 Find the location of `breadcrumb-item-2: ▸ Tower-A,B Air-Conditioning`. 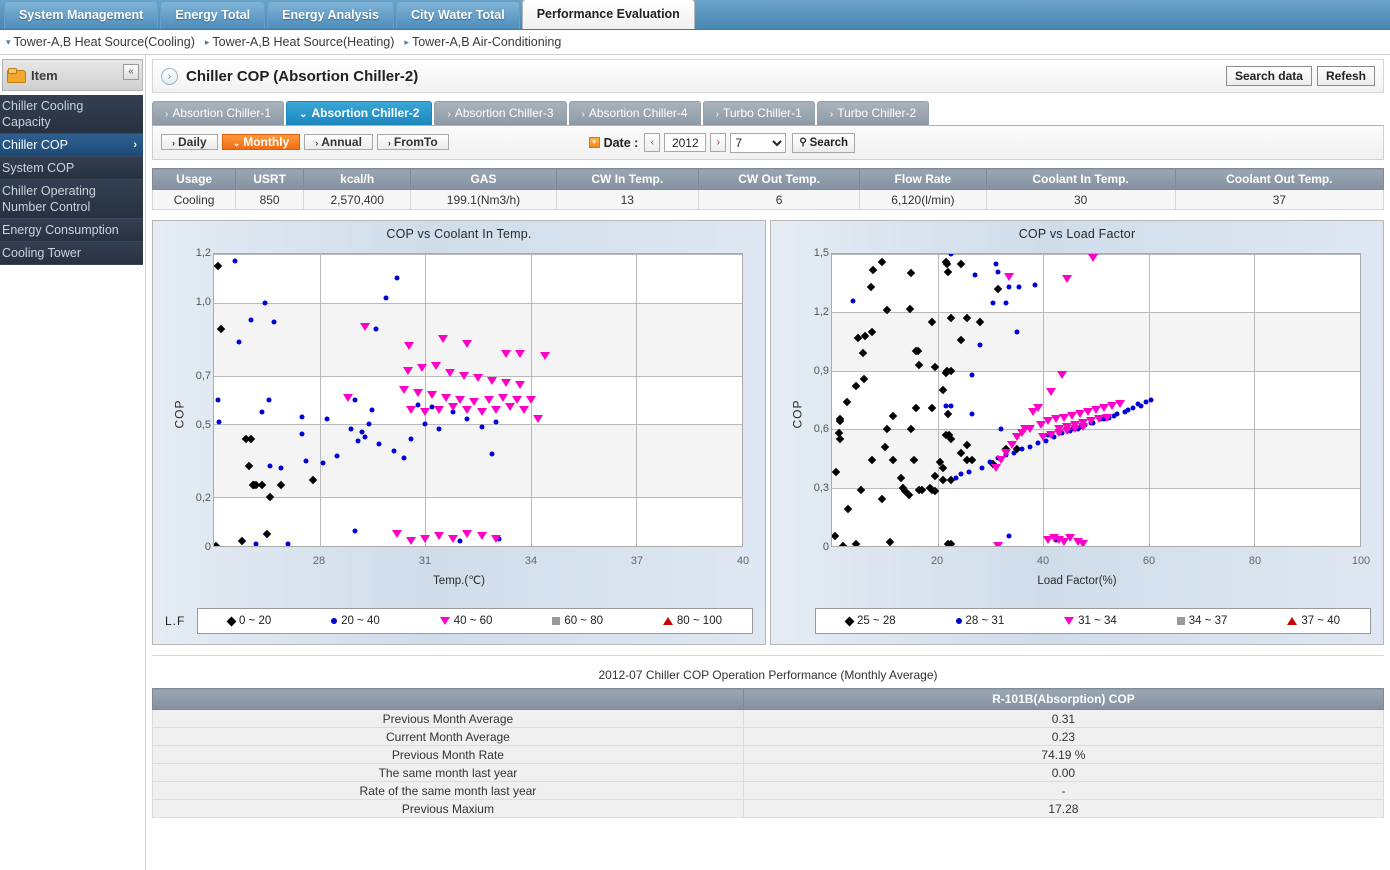

breadcrumb-item-2: ▸ Tower-A,B Air-Conditioning is located at coordinates (482, 42).